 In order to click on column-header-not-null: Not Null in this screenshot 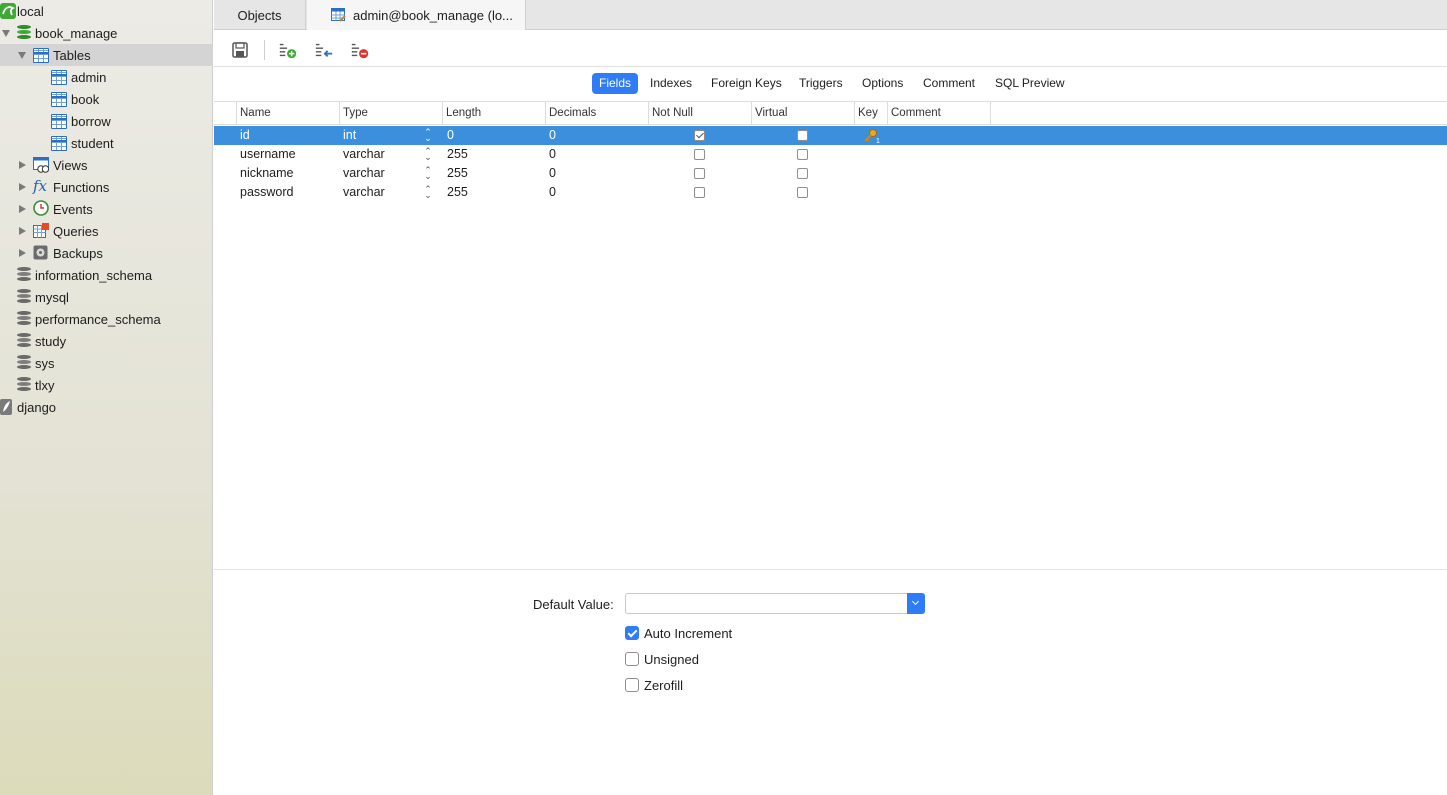, I will do `click(699, 113)`.